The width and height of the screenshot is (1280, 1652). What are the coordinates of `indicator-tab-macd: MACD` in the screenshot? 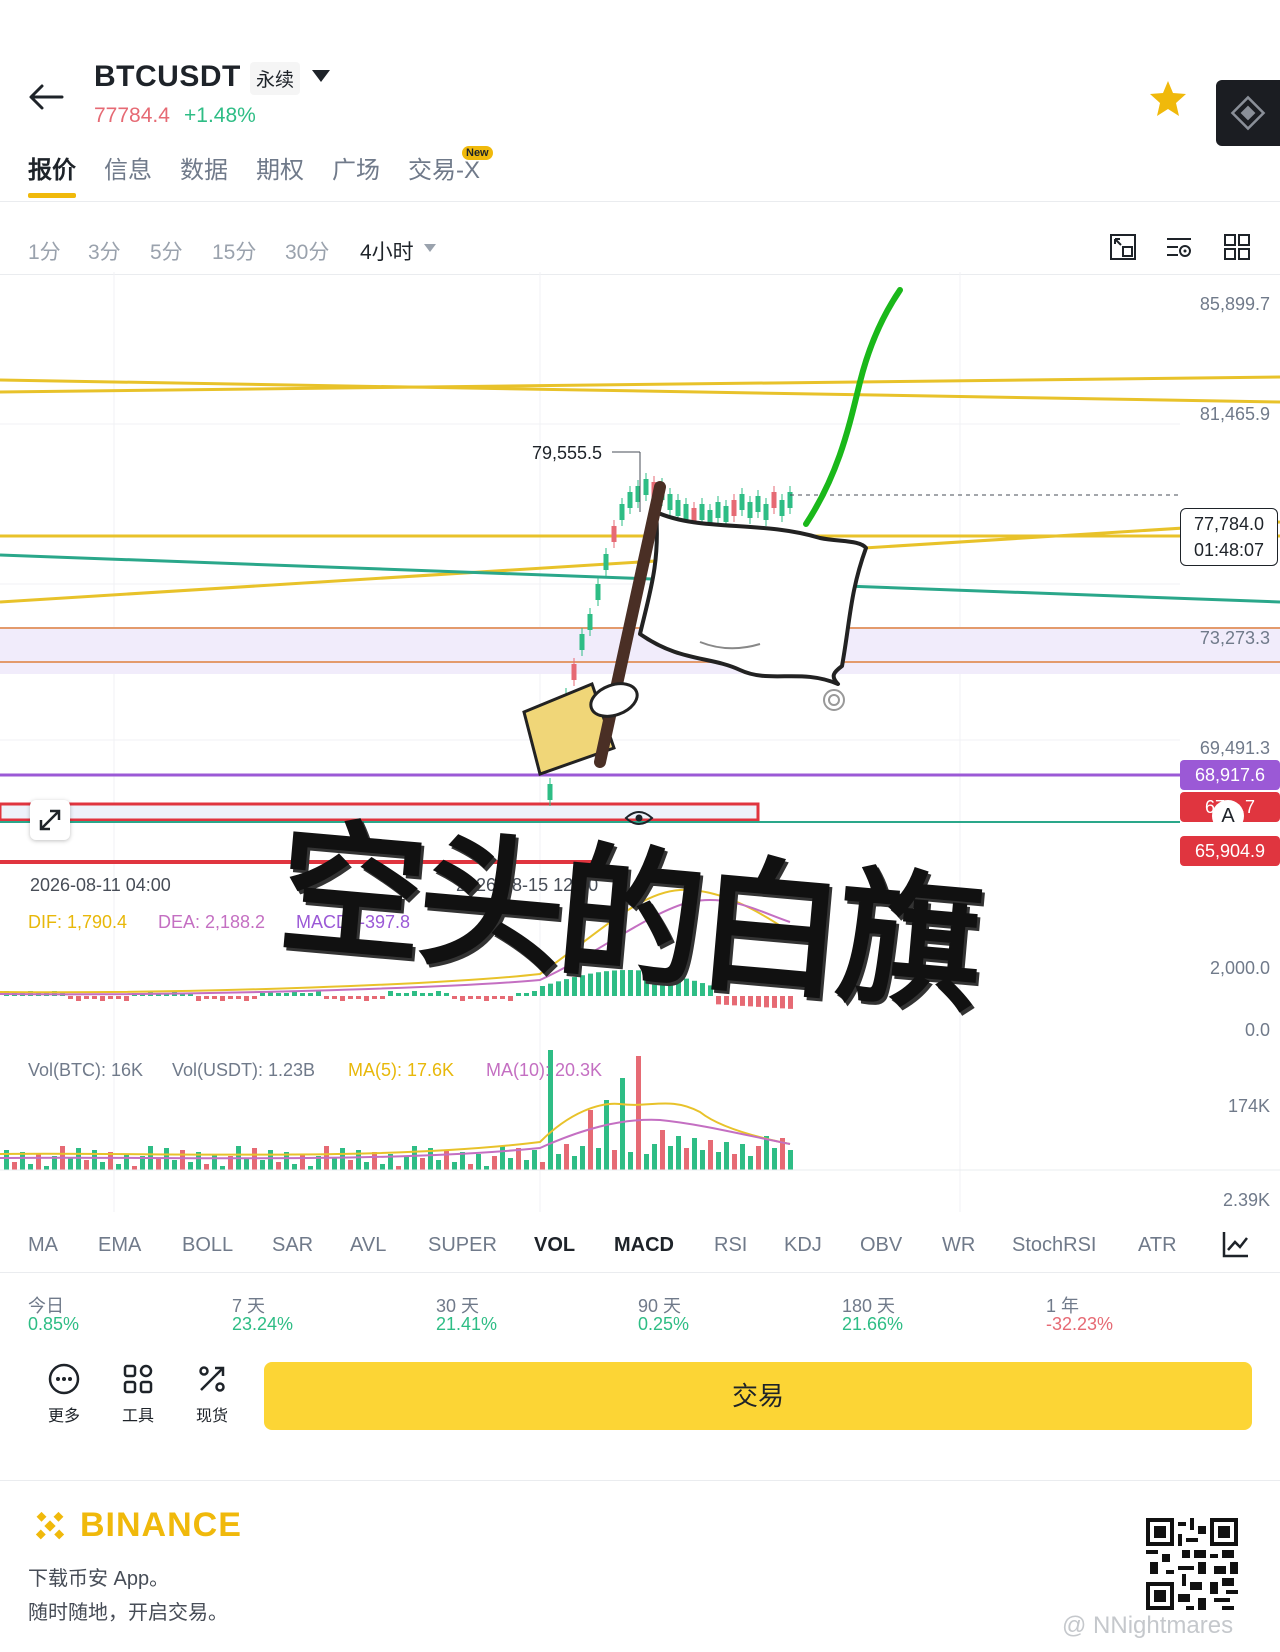 It's located at (644, 1245).